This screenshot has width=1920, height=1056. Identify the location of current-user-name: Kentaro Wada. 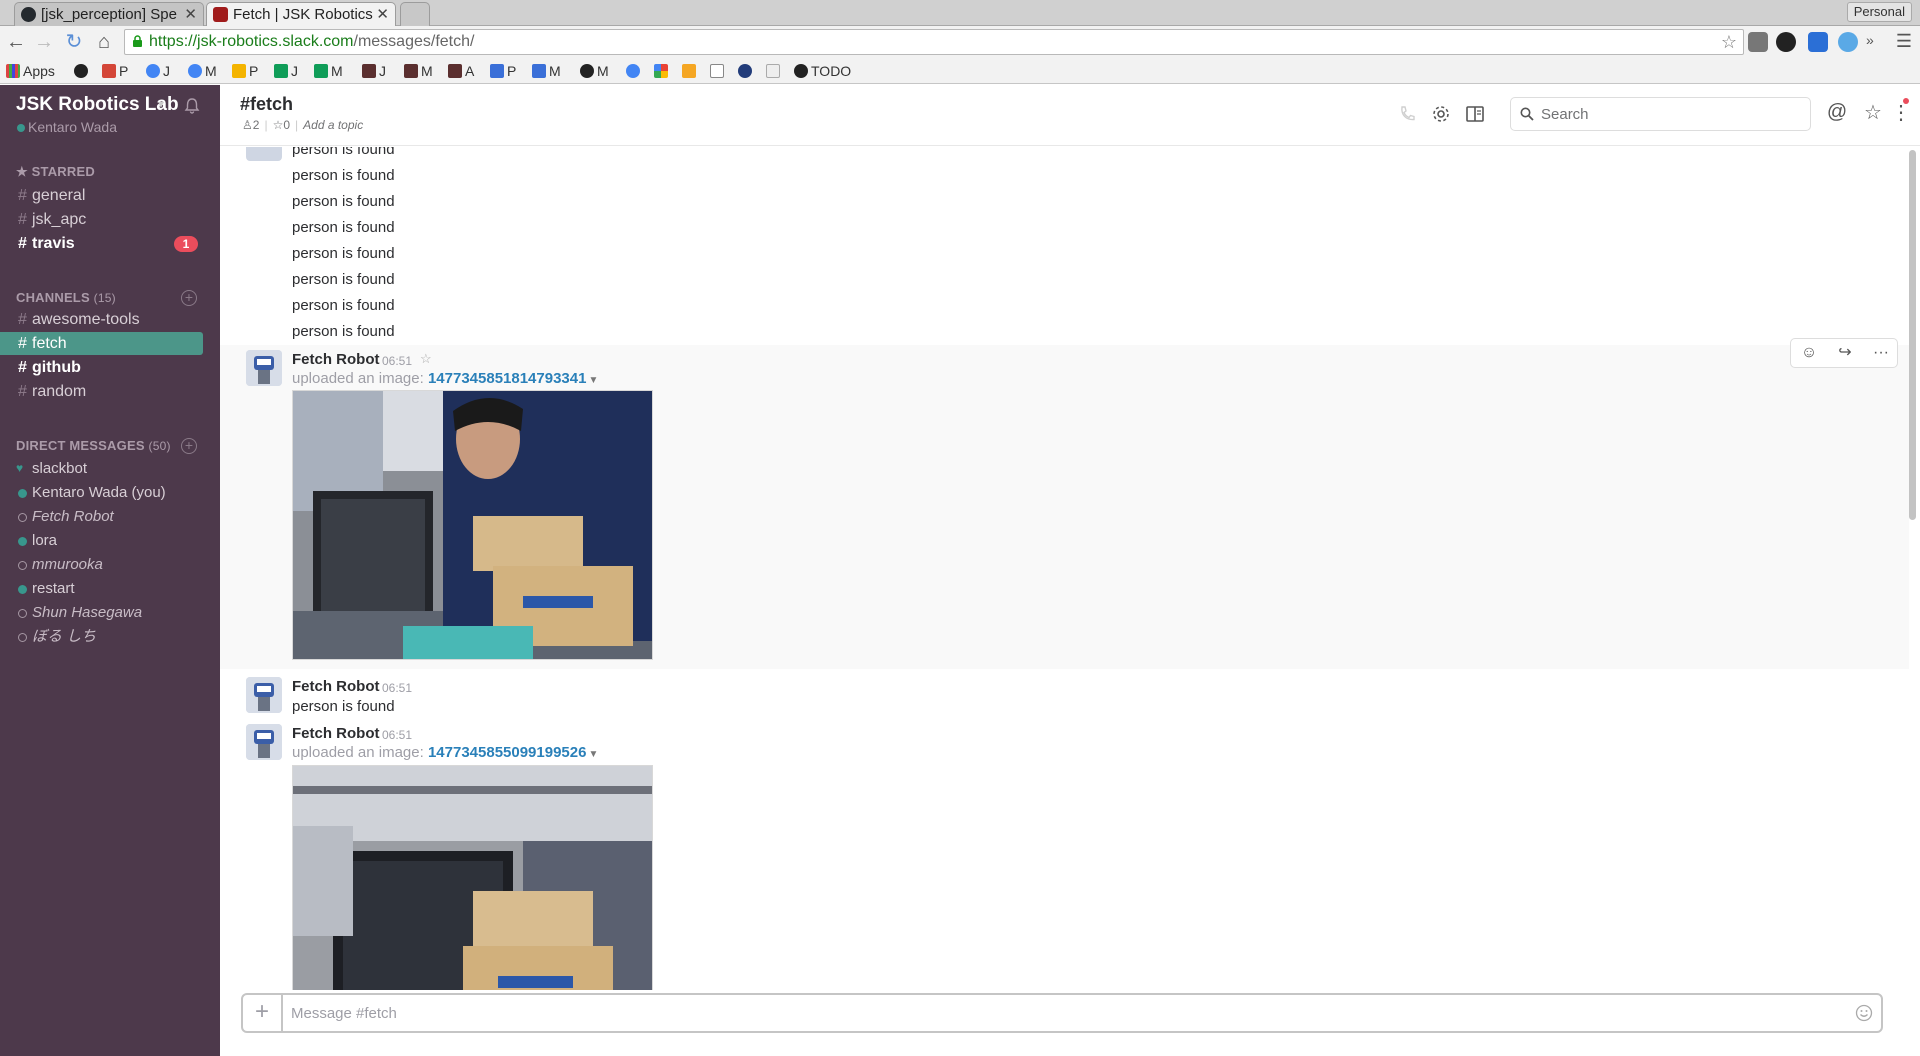
(72, 127).